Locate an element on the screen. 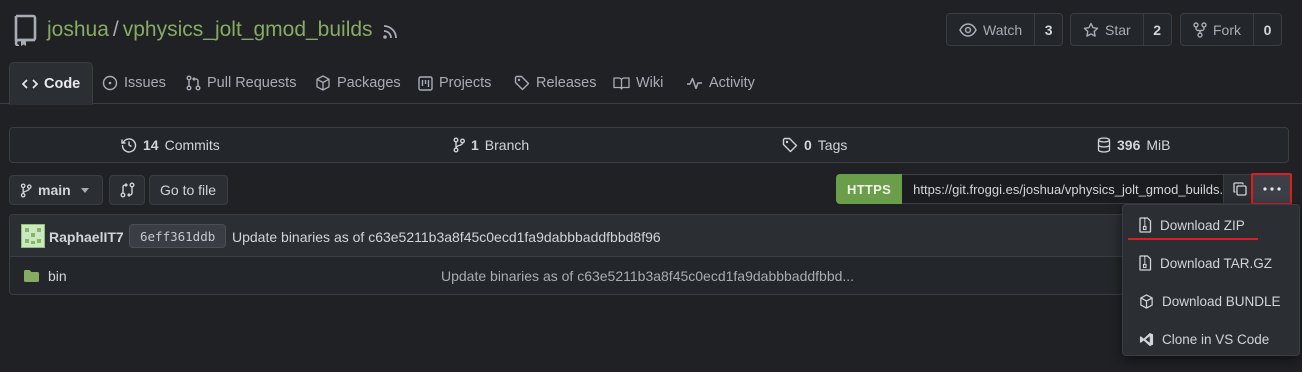 This screenshot has height=372, width=1302. compare-button is located at coordinates (127, 190).